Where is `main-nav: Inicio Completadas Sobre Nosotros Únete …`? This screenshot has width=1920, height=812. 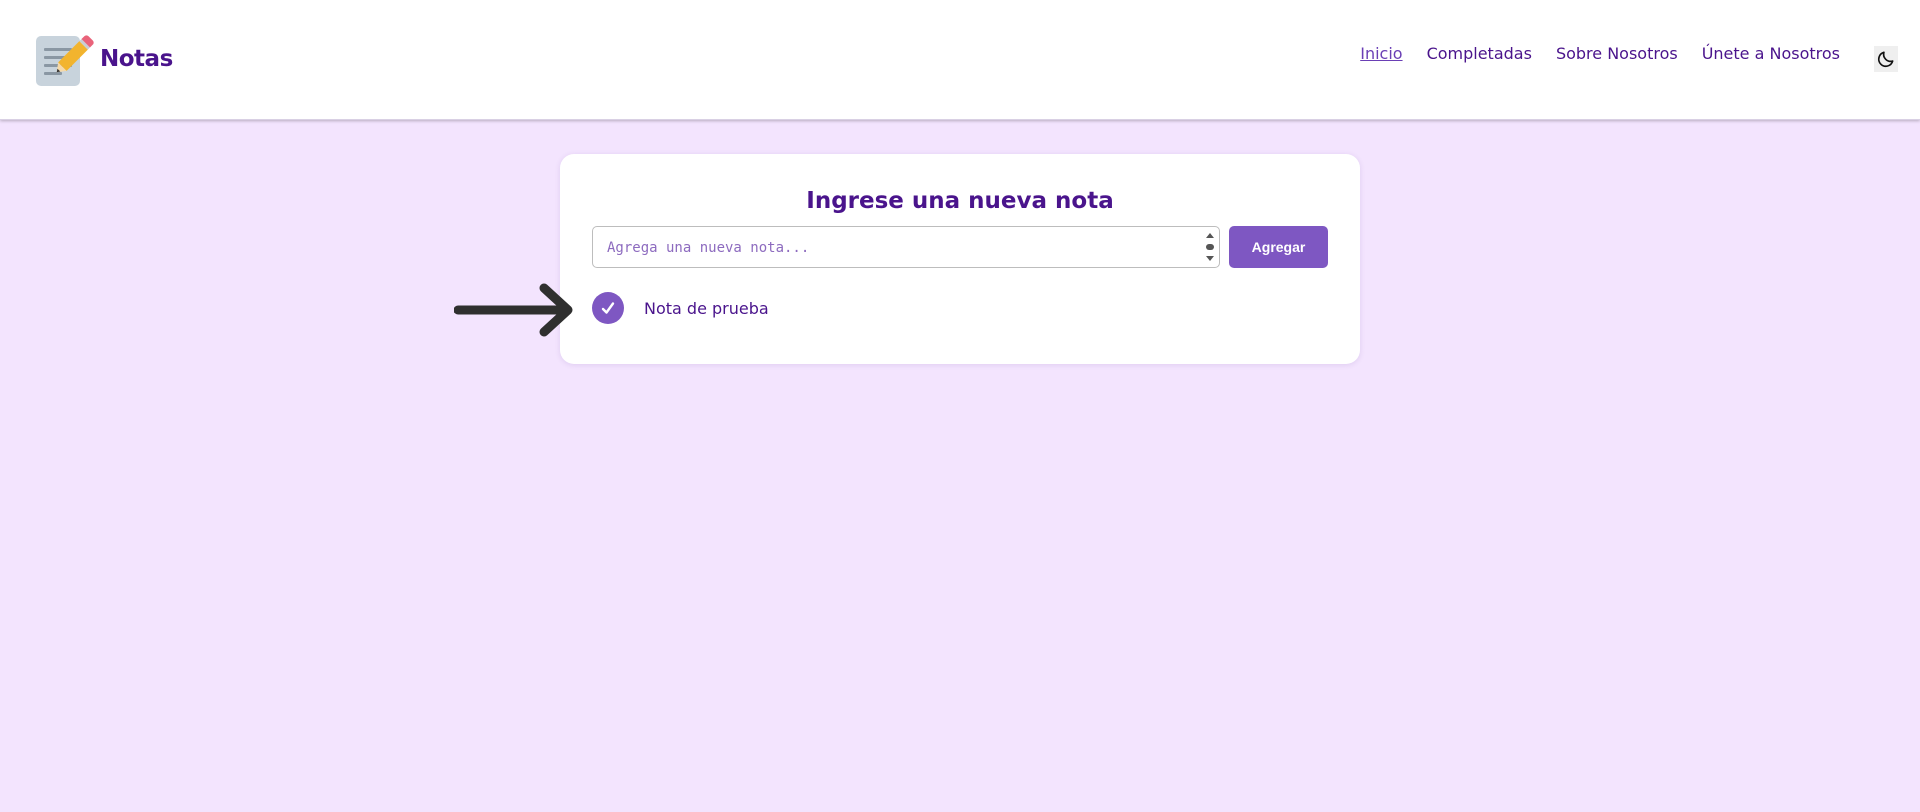 main-nav: Inicio Completadas Sobre Nosotros Únete … is located at coordinates (1600, 53).